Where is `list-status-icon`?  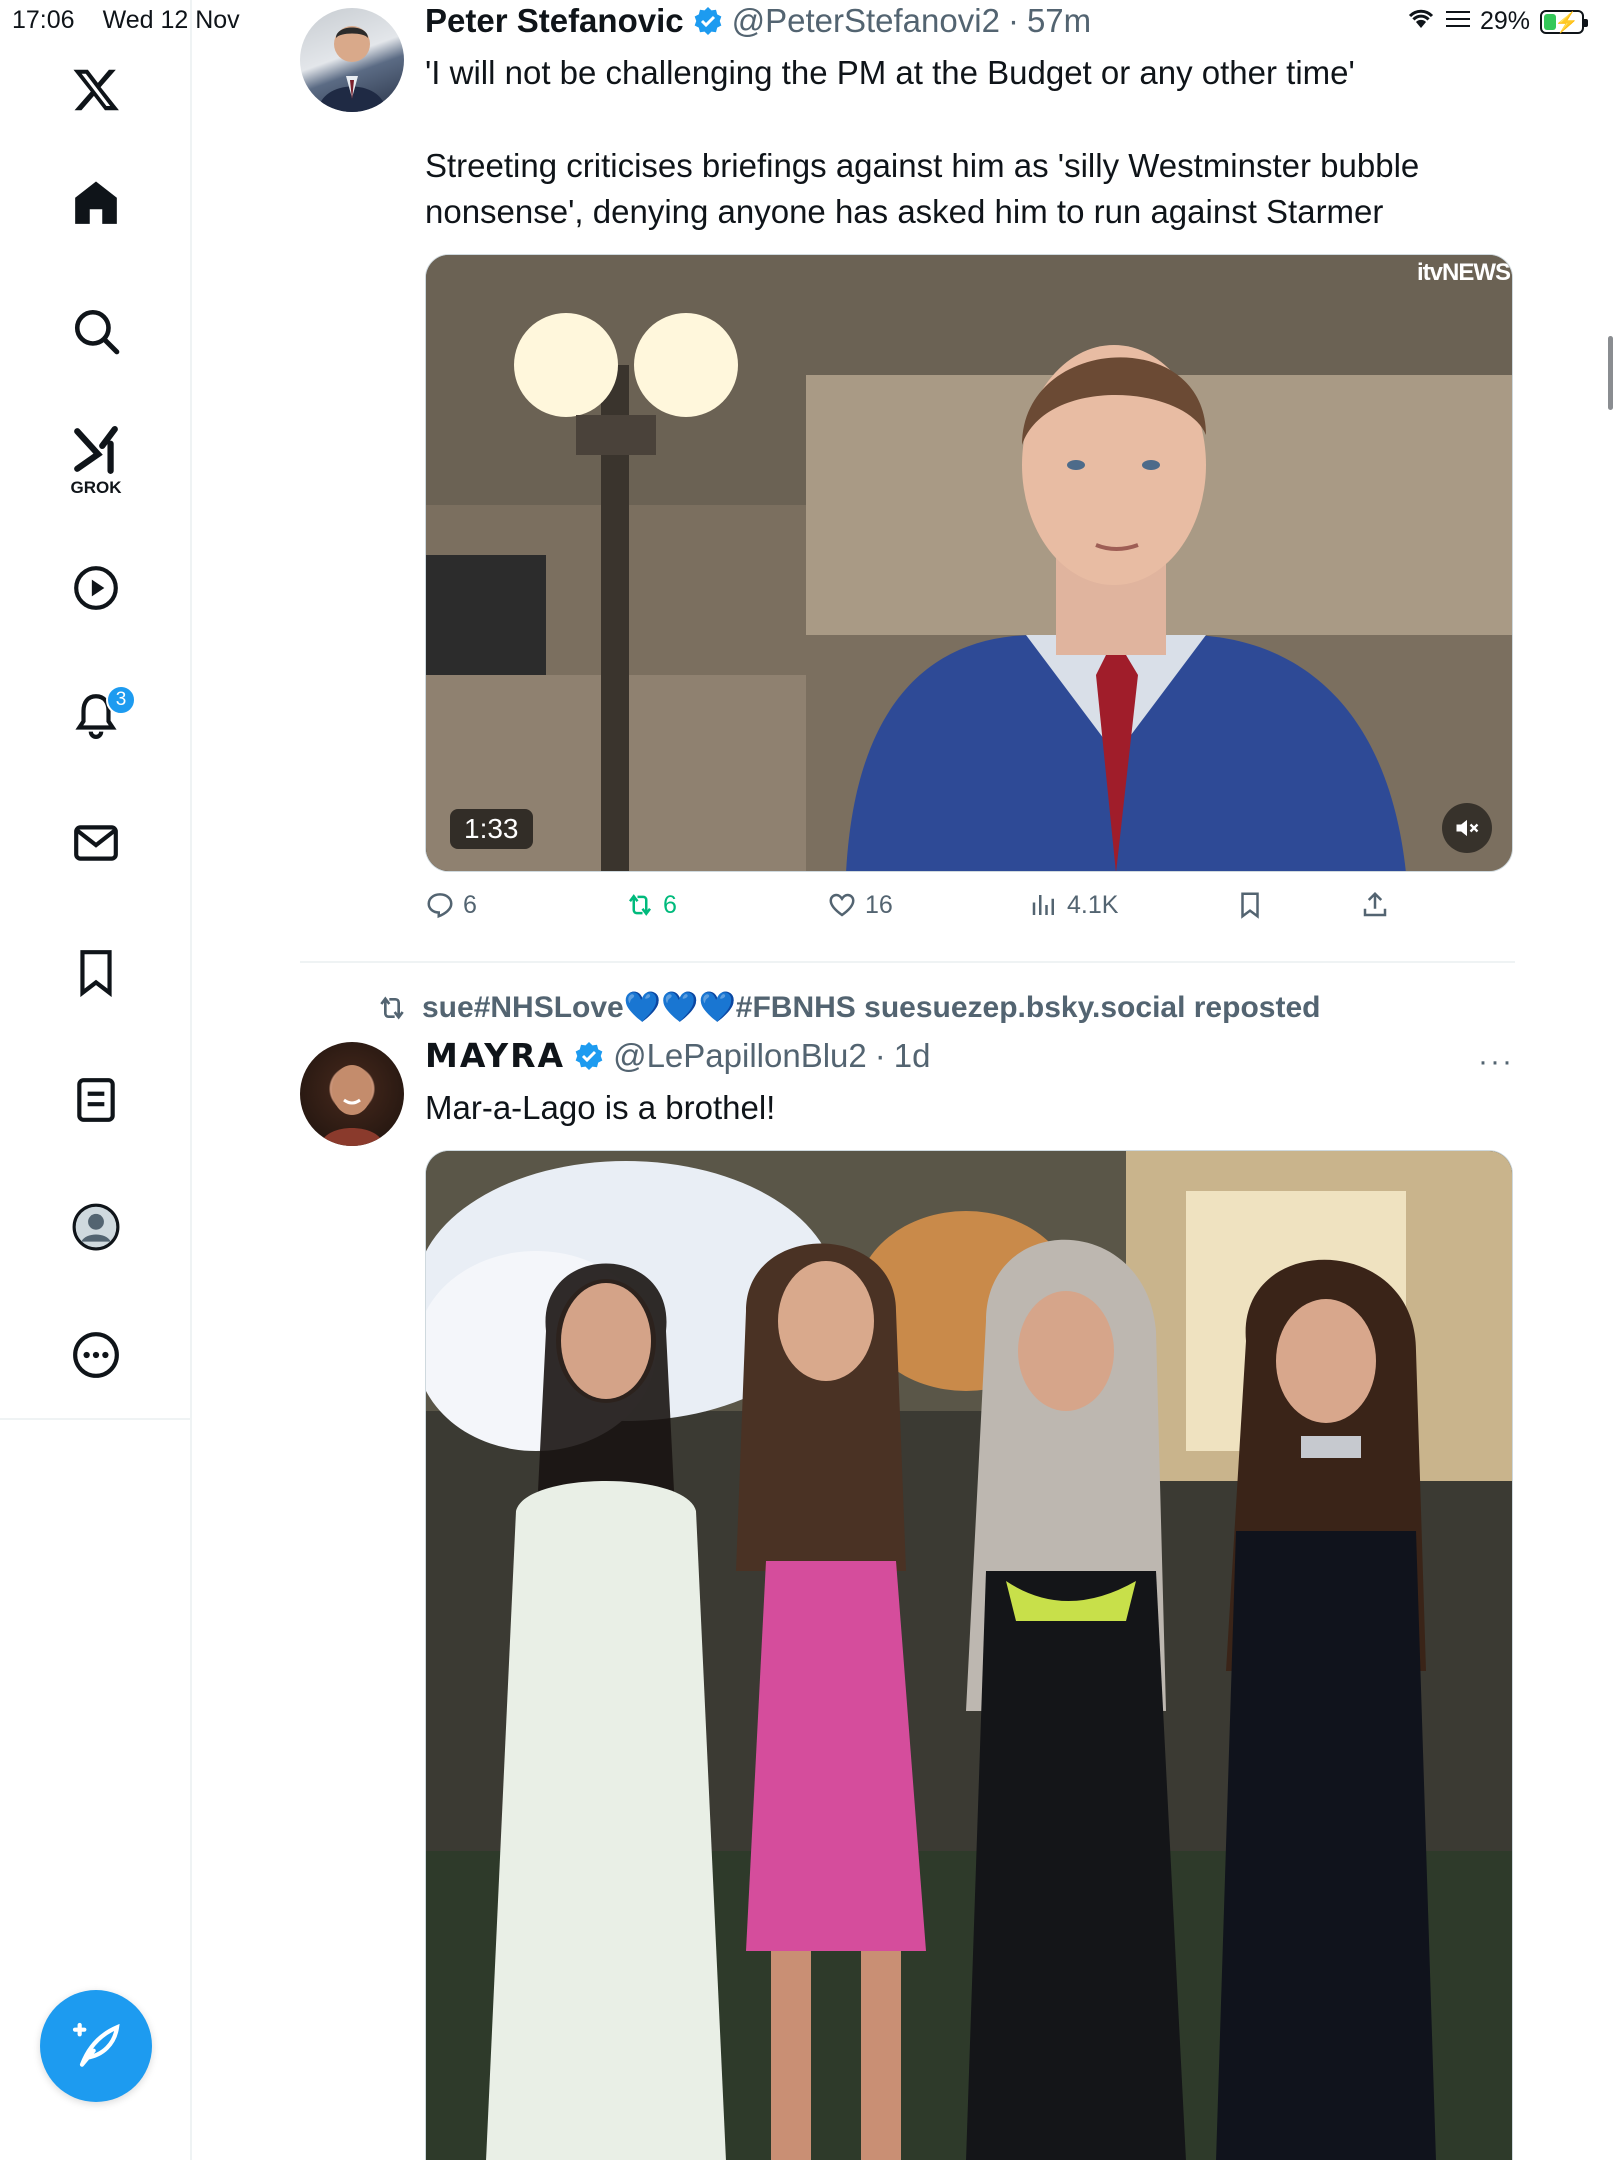 list-status-icon is located at coordinates (1457, 21).